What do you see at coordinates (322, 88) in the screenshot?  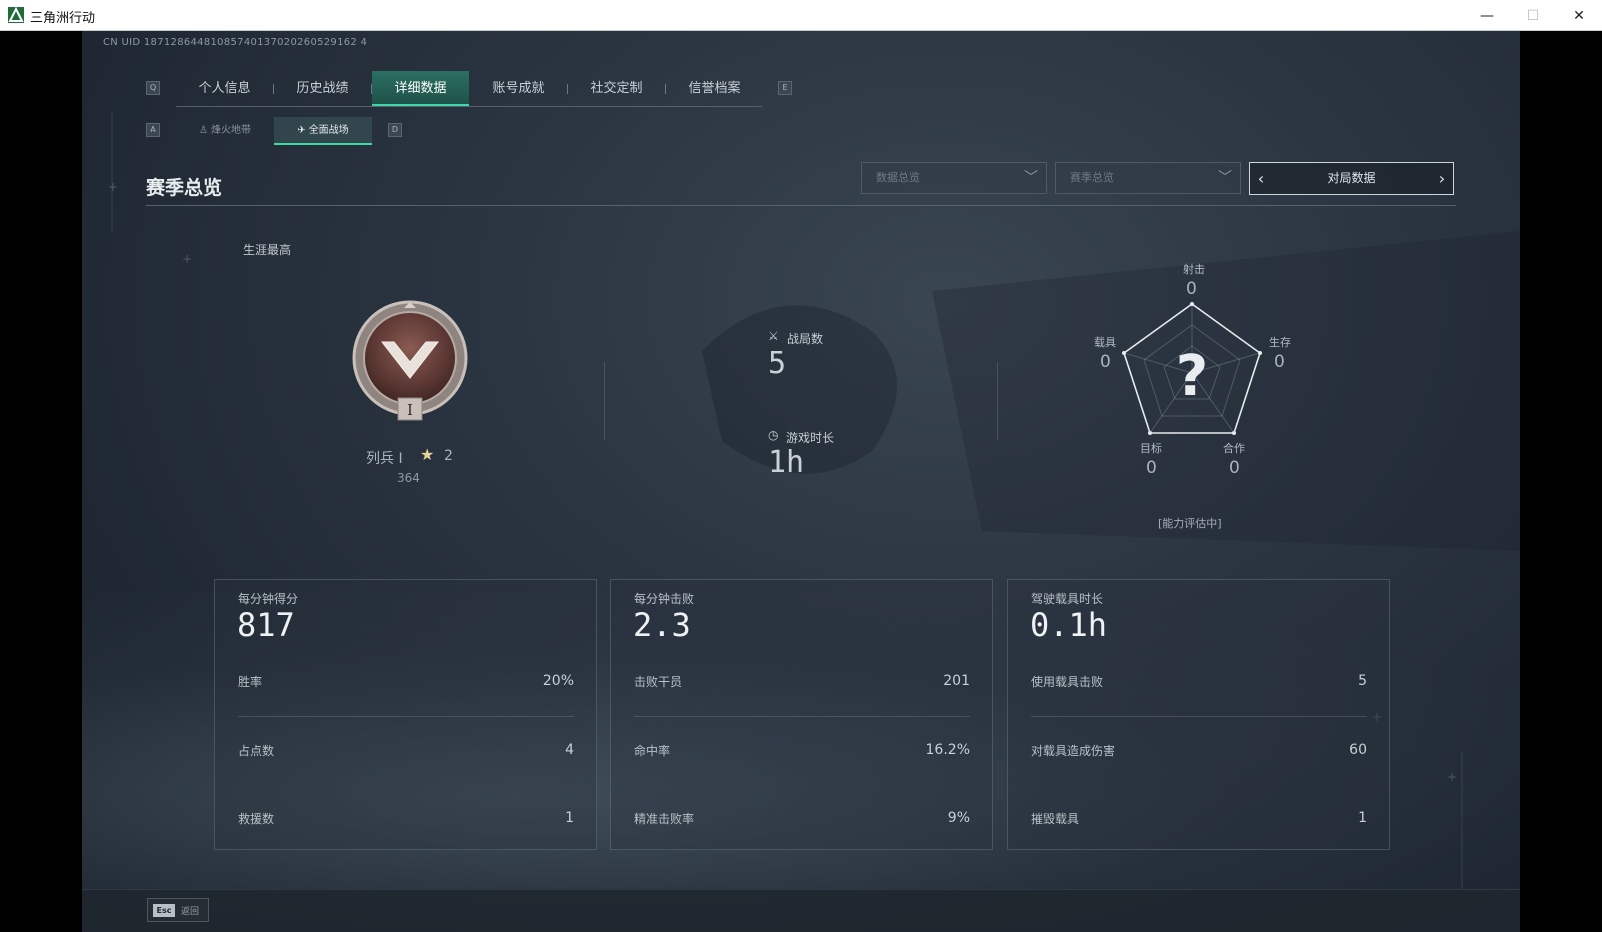 I see `tab-match-history: 历史战绩` at bounding box center [322, 88].